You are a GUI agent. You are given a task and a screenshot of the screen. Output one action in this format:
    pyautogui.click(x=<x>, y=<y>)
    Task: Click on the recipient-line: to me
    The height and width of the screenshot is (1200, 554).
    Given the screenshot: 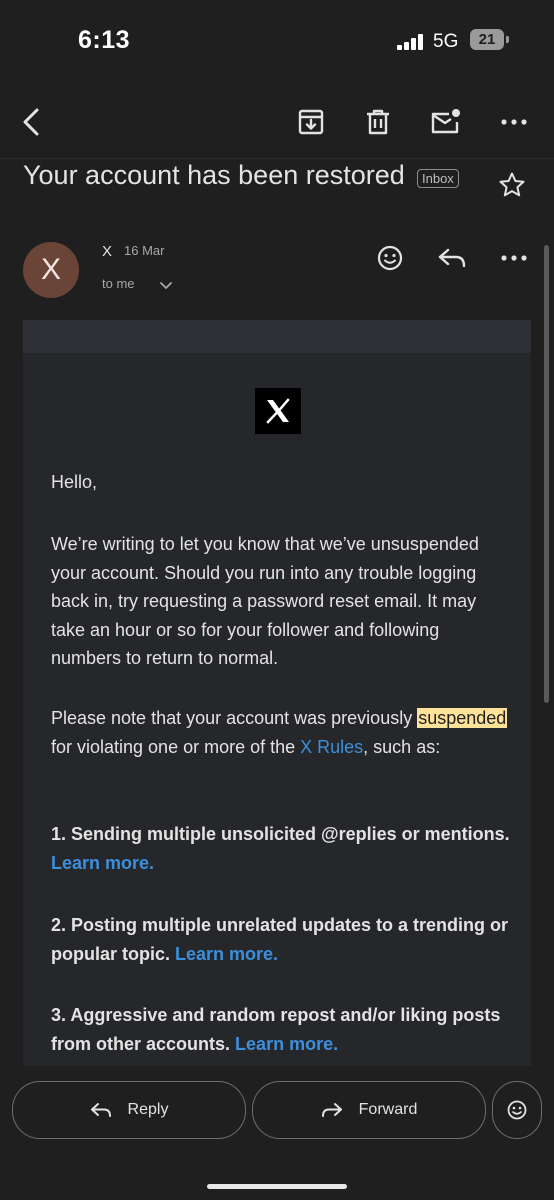 What is the action you would take?
    pyautogui.click(x=118, y=283)
    